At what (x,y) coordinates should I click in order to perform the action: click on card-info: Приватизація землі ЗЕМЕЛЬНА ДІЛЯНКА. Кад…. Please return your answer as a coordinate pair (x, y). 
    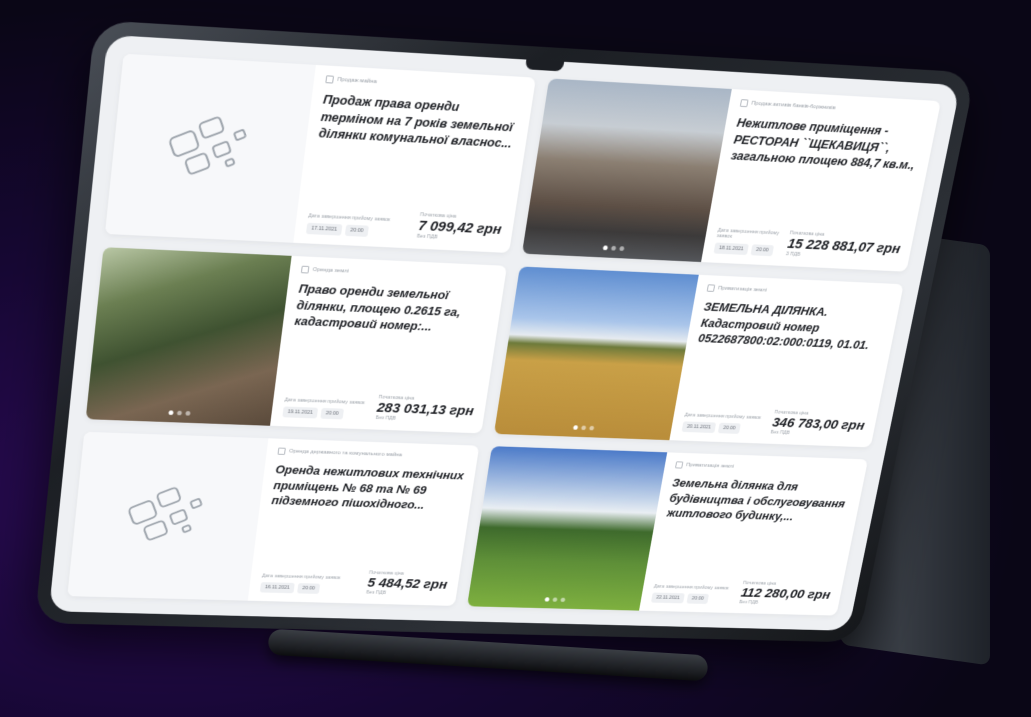
    Looking at the image, I should click on (786, 361).